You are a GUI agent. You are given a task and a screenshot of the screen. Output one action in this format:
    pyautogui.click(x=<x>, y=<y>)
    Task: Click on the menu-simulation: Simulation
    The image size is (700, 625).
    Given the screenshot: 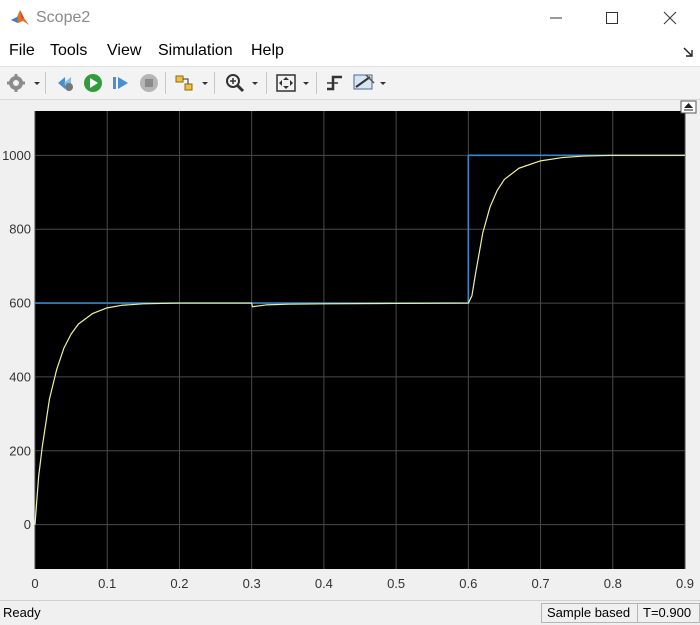 What is the action you would take?
    pyautogui.click(x=195, y=51)
    